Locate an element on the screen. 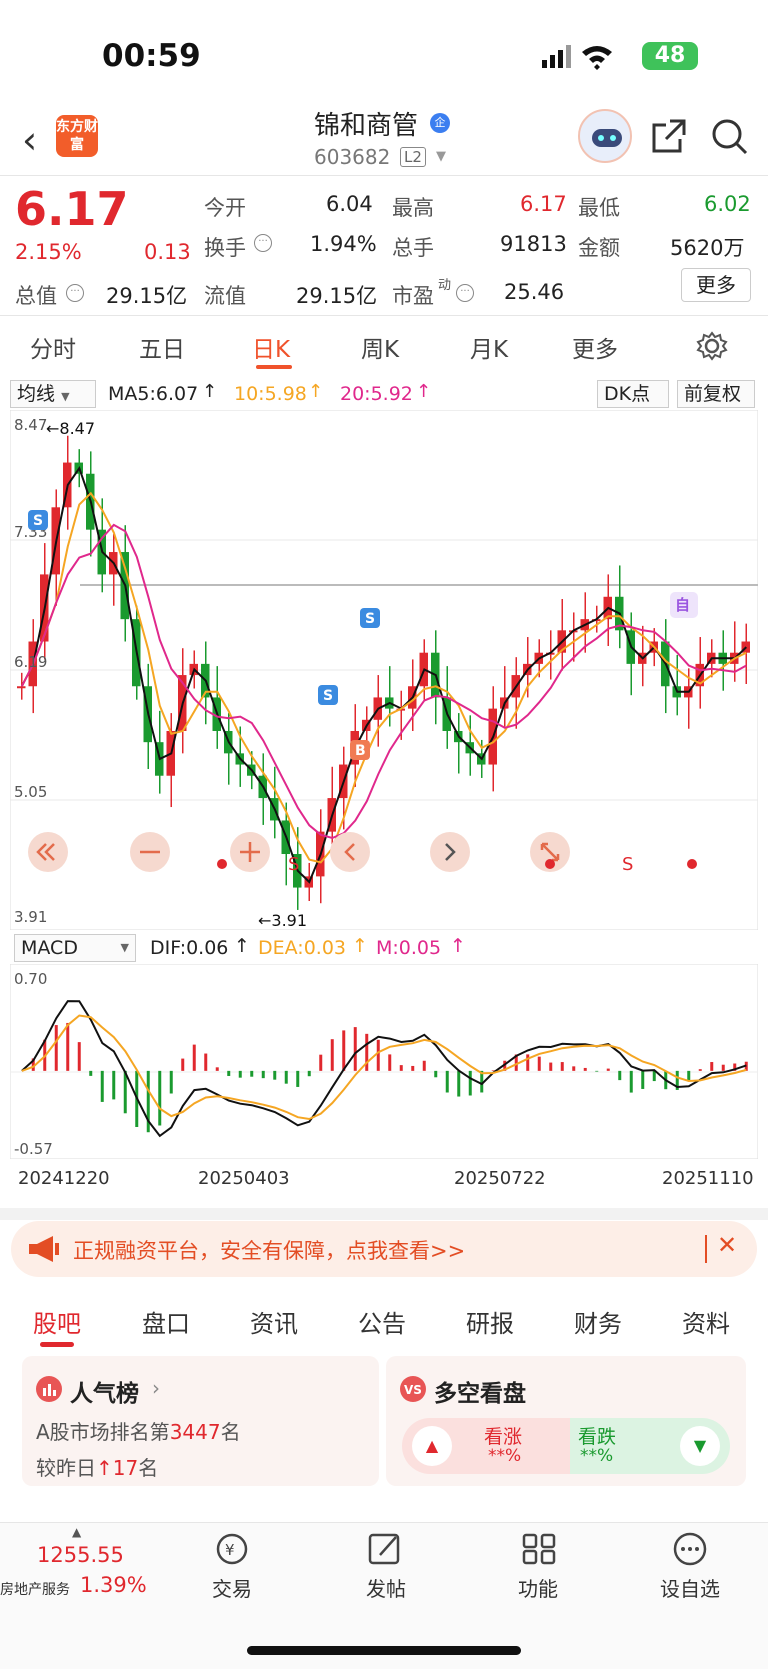 The width and height of the screenshot is (768, 1669). x-label: 20241220 is located at coordinates (64, 1178).